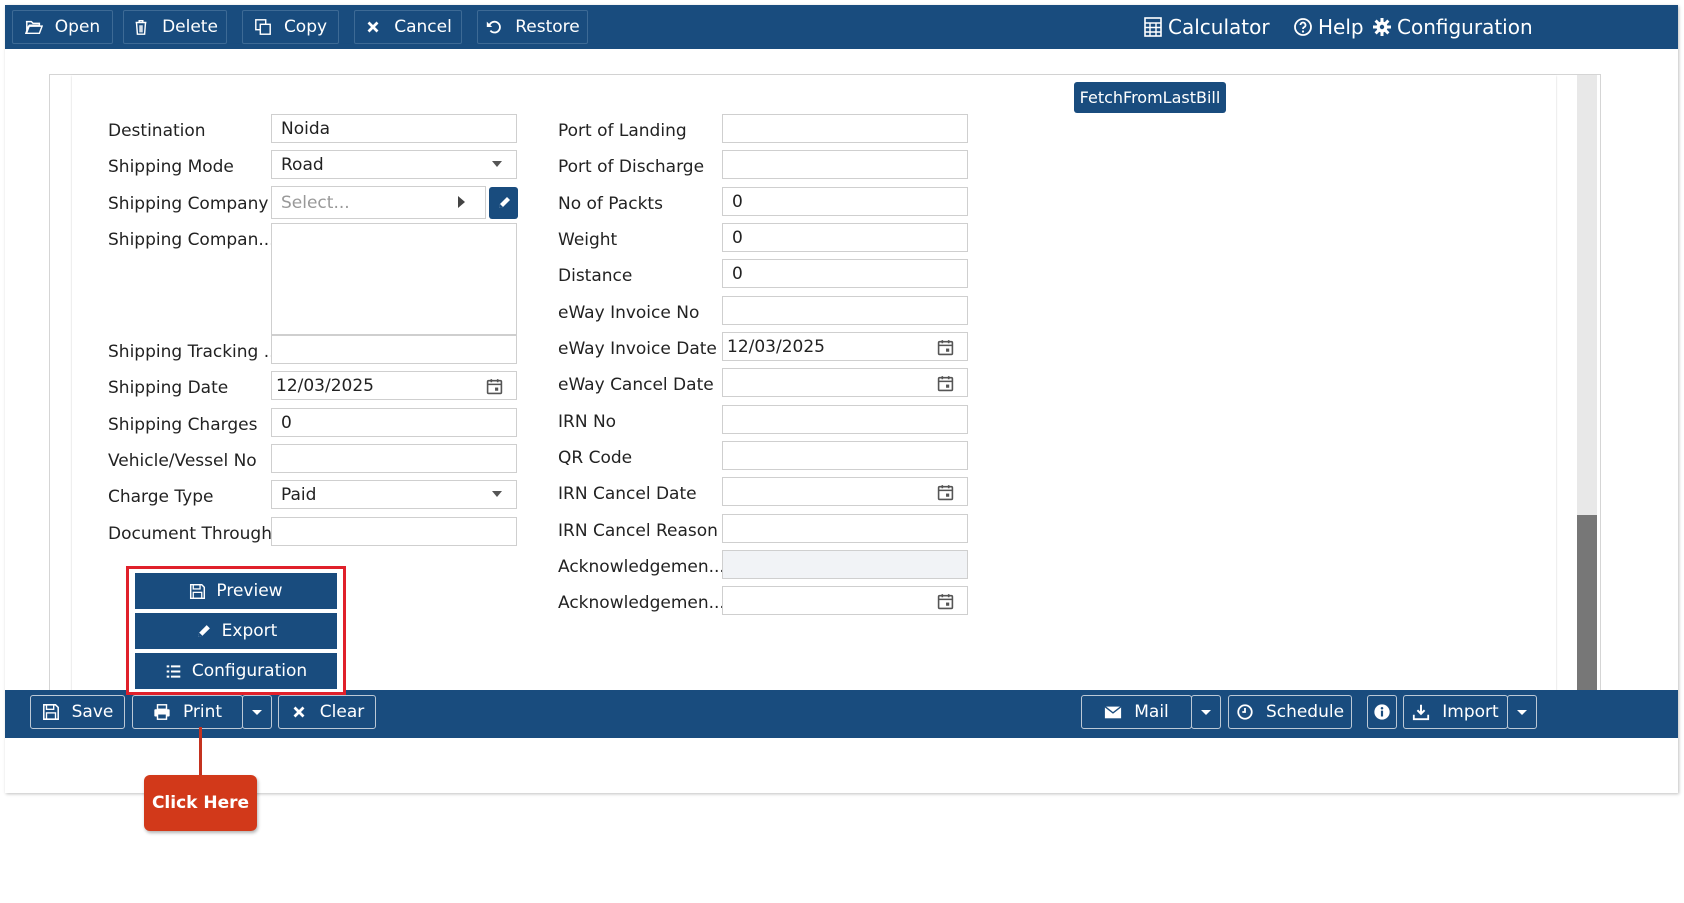 This screenshot has width=1684, height=903. Describe the element at coordinates (394, 128) in the screenshot. I see `destination-input: Noida` at that location.